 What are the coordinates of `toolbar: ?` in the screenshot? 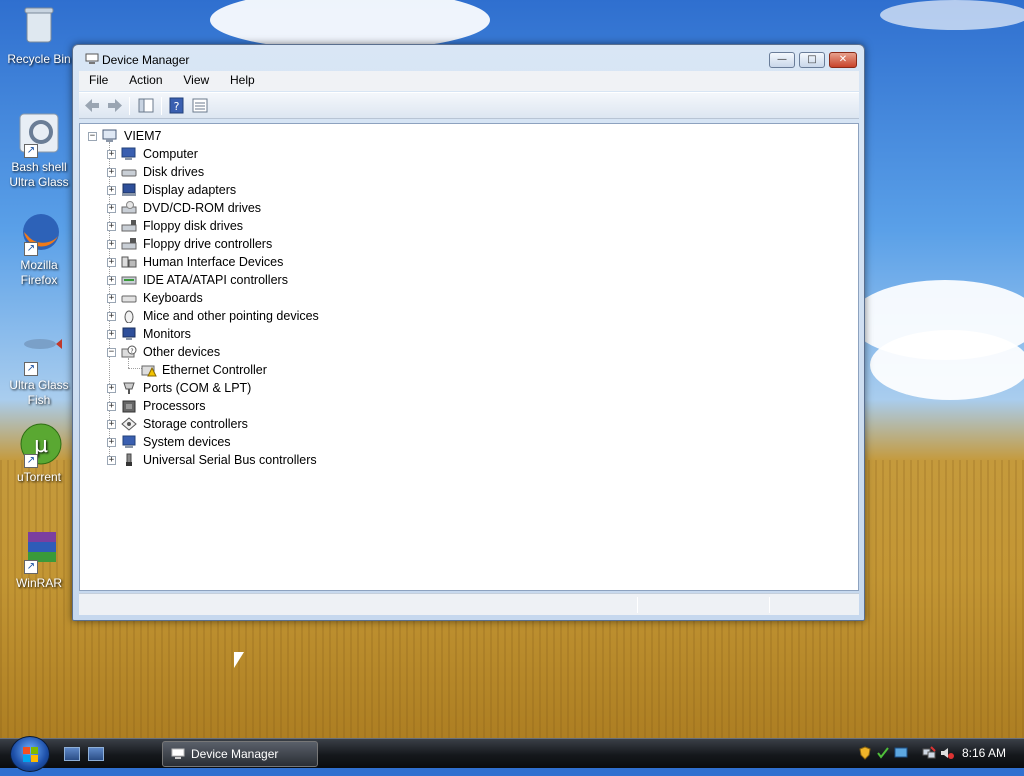 It's located at (469, 105).